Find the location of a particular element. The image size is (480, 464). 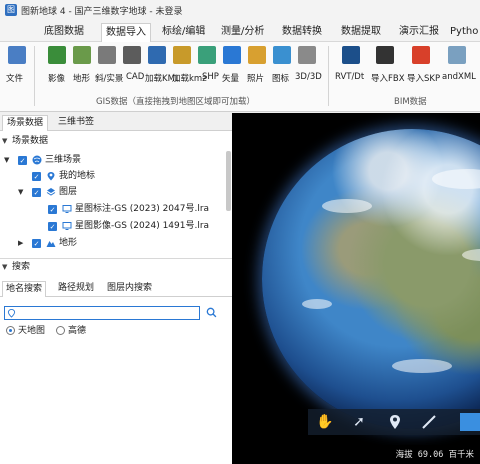

menu-tab-python: Pytho is located at coordinates (463, 32).